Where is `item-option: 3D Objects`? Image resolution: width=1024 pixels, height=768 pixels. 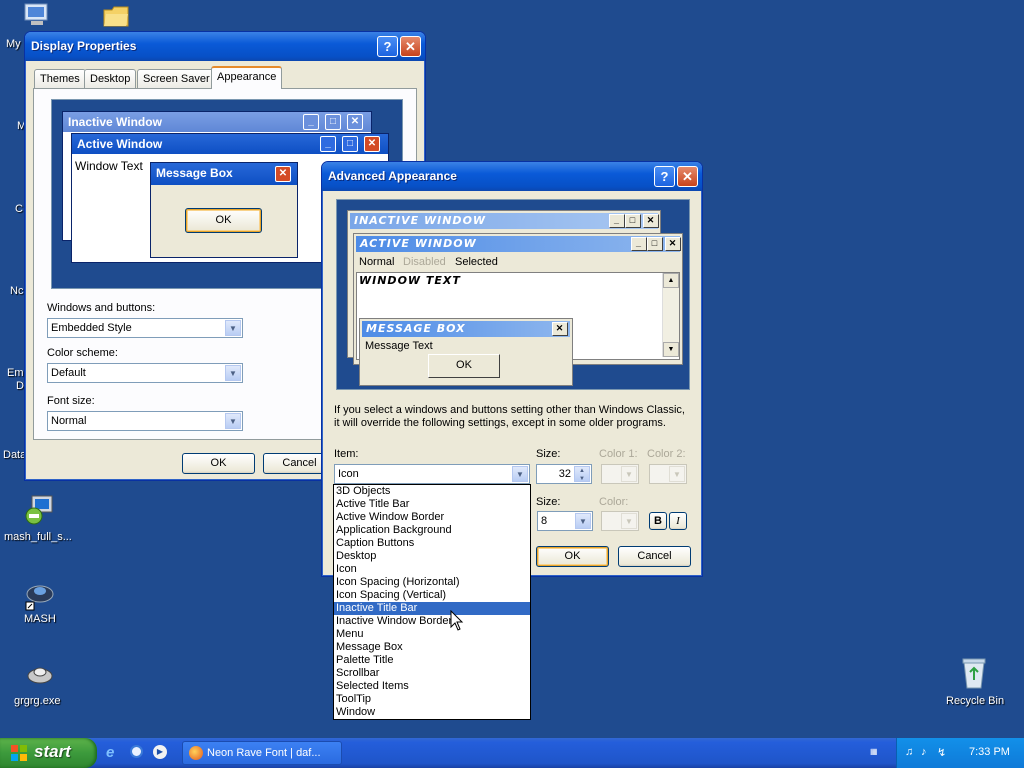
item-option: 3D Objects is located at coordinates (432, 491).